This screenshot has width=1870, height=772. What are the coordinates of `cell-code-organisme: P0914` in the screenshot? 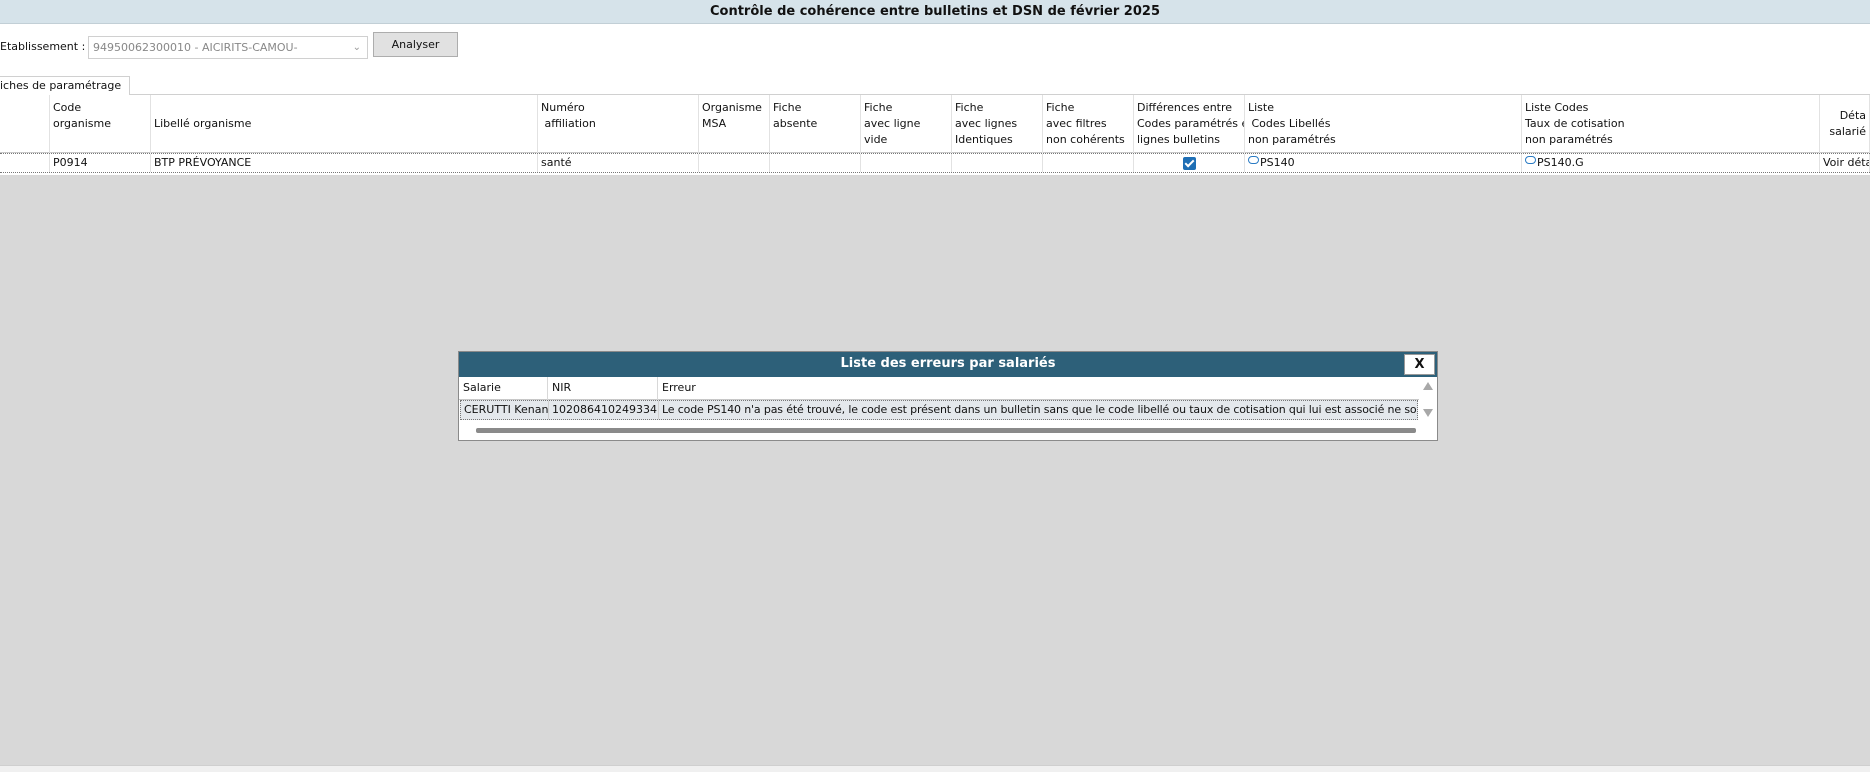 It's located at (100, 163).